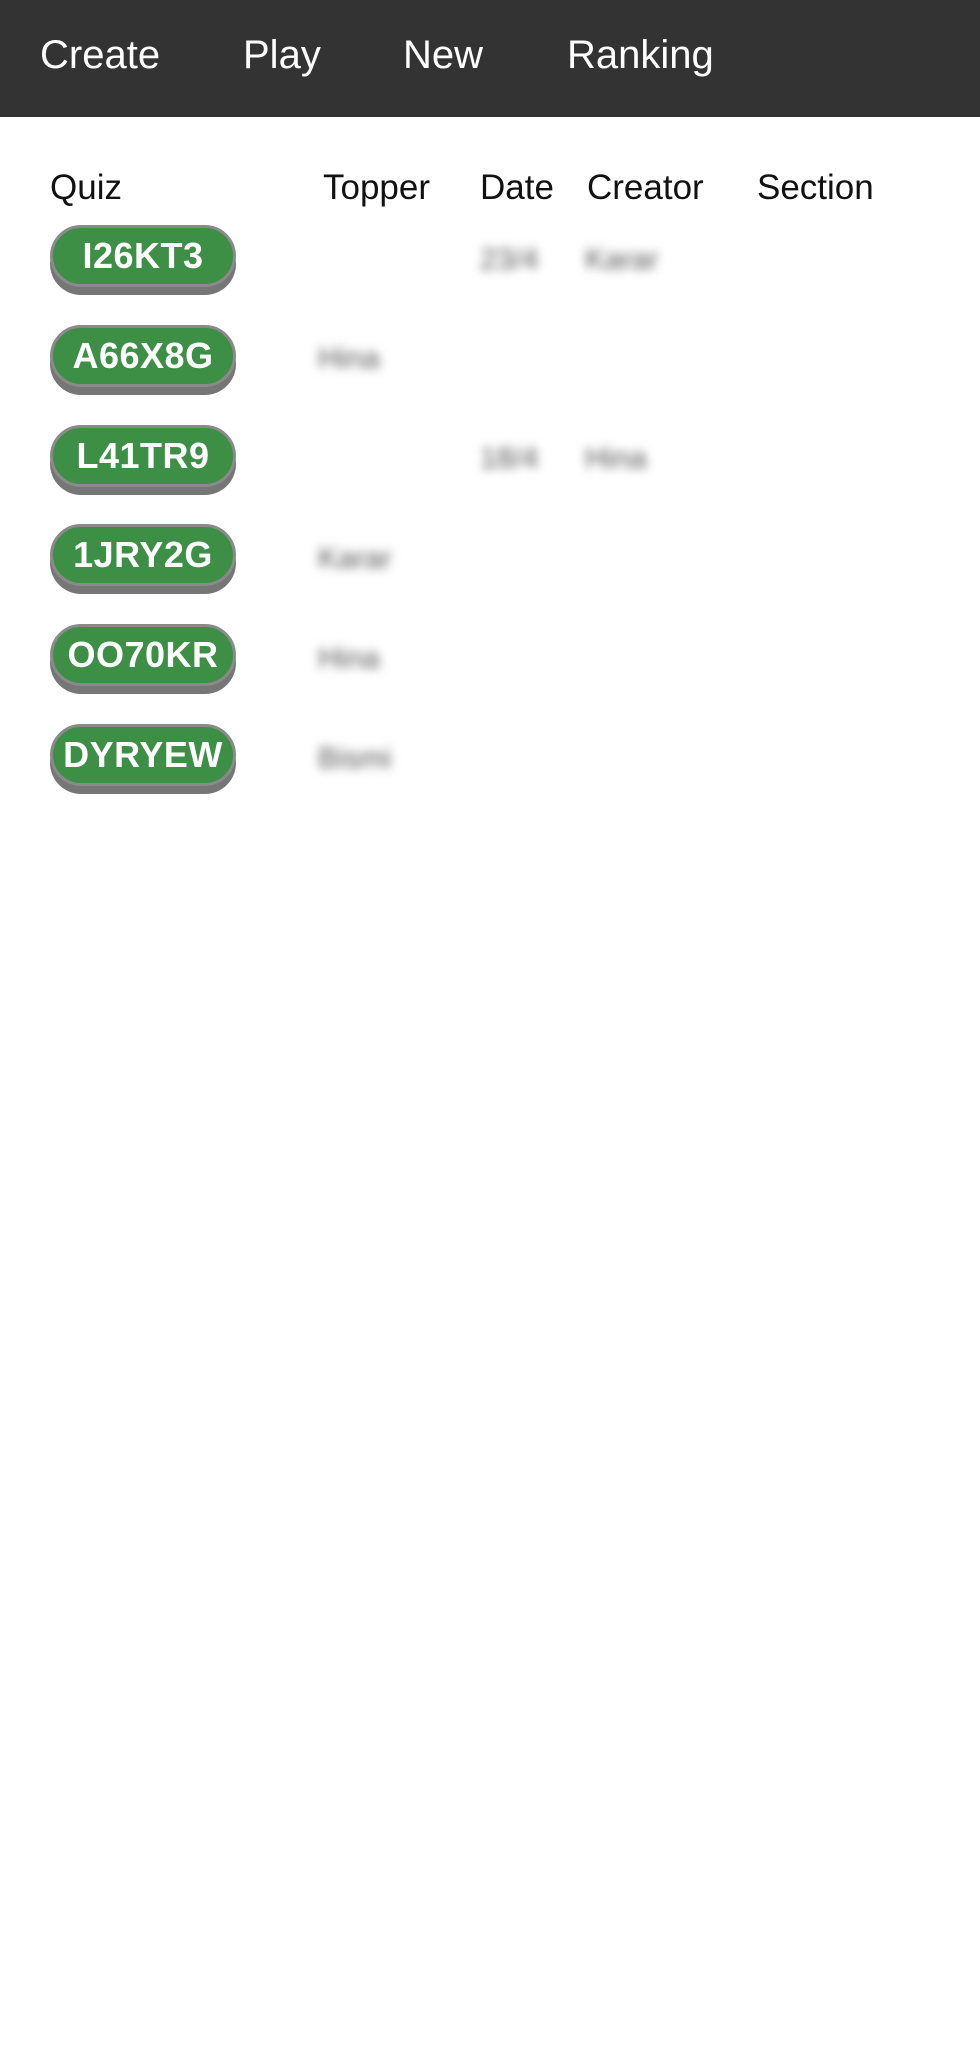 This screenshot has height=2048, width=980. What do you see at coordinates (517, 187) in the screenshot?
I see `column-header-date: Date` at bounding box center [517, 187].